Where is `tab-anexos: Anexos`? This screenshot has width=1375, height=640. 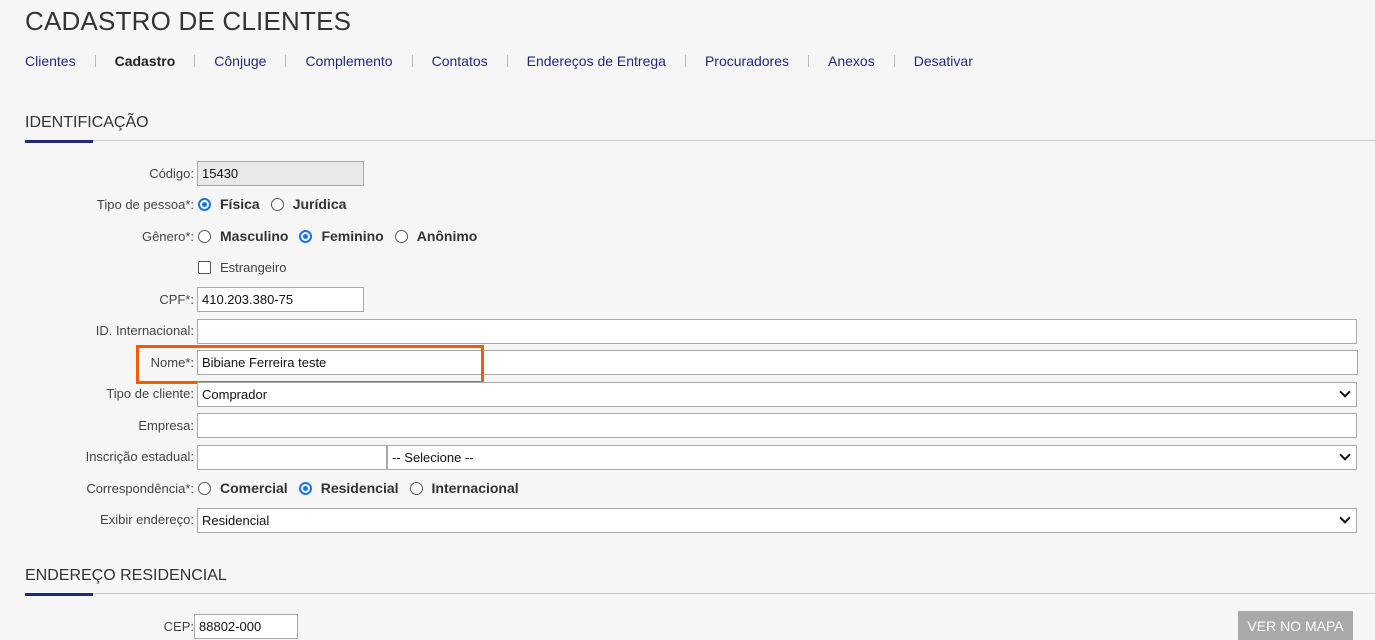
tab-anexos: Anexos is located at coordinates (851, 61).